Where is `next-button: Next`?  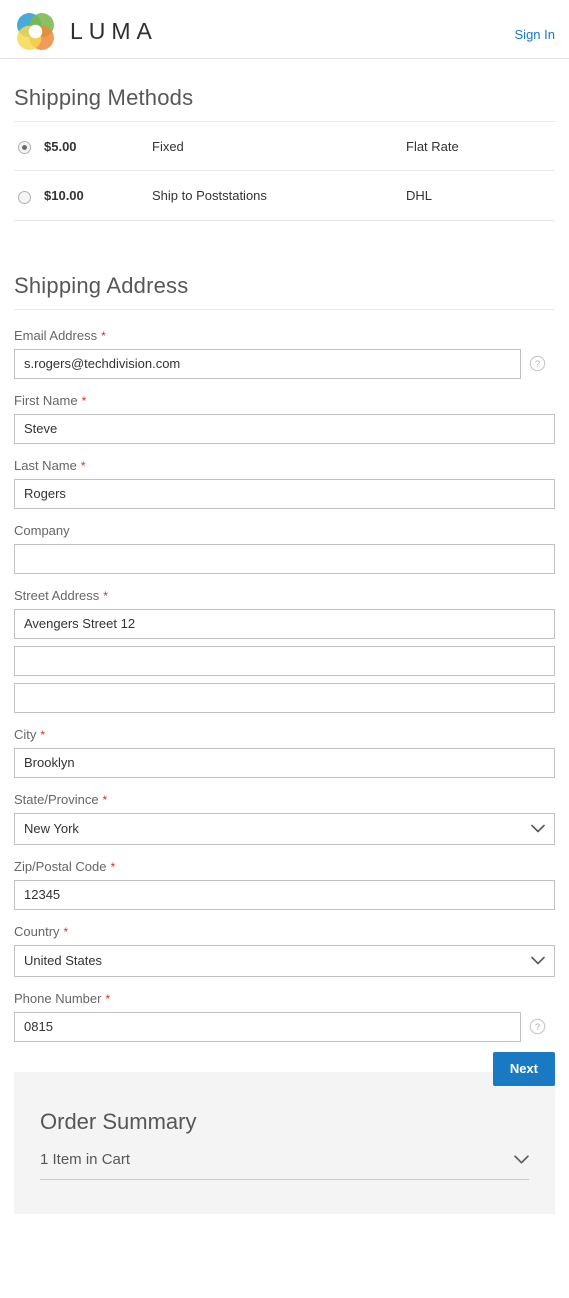 next-button: Next is located at coordinates (523, 1069).